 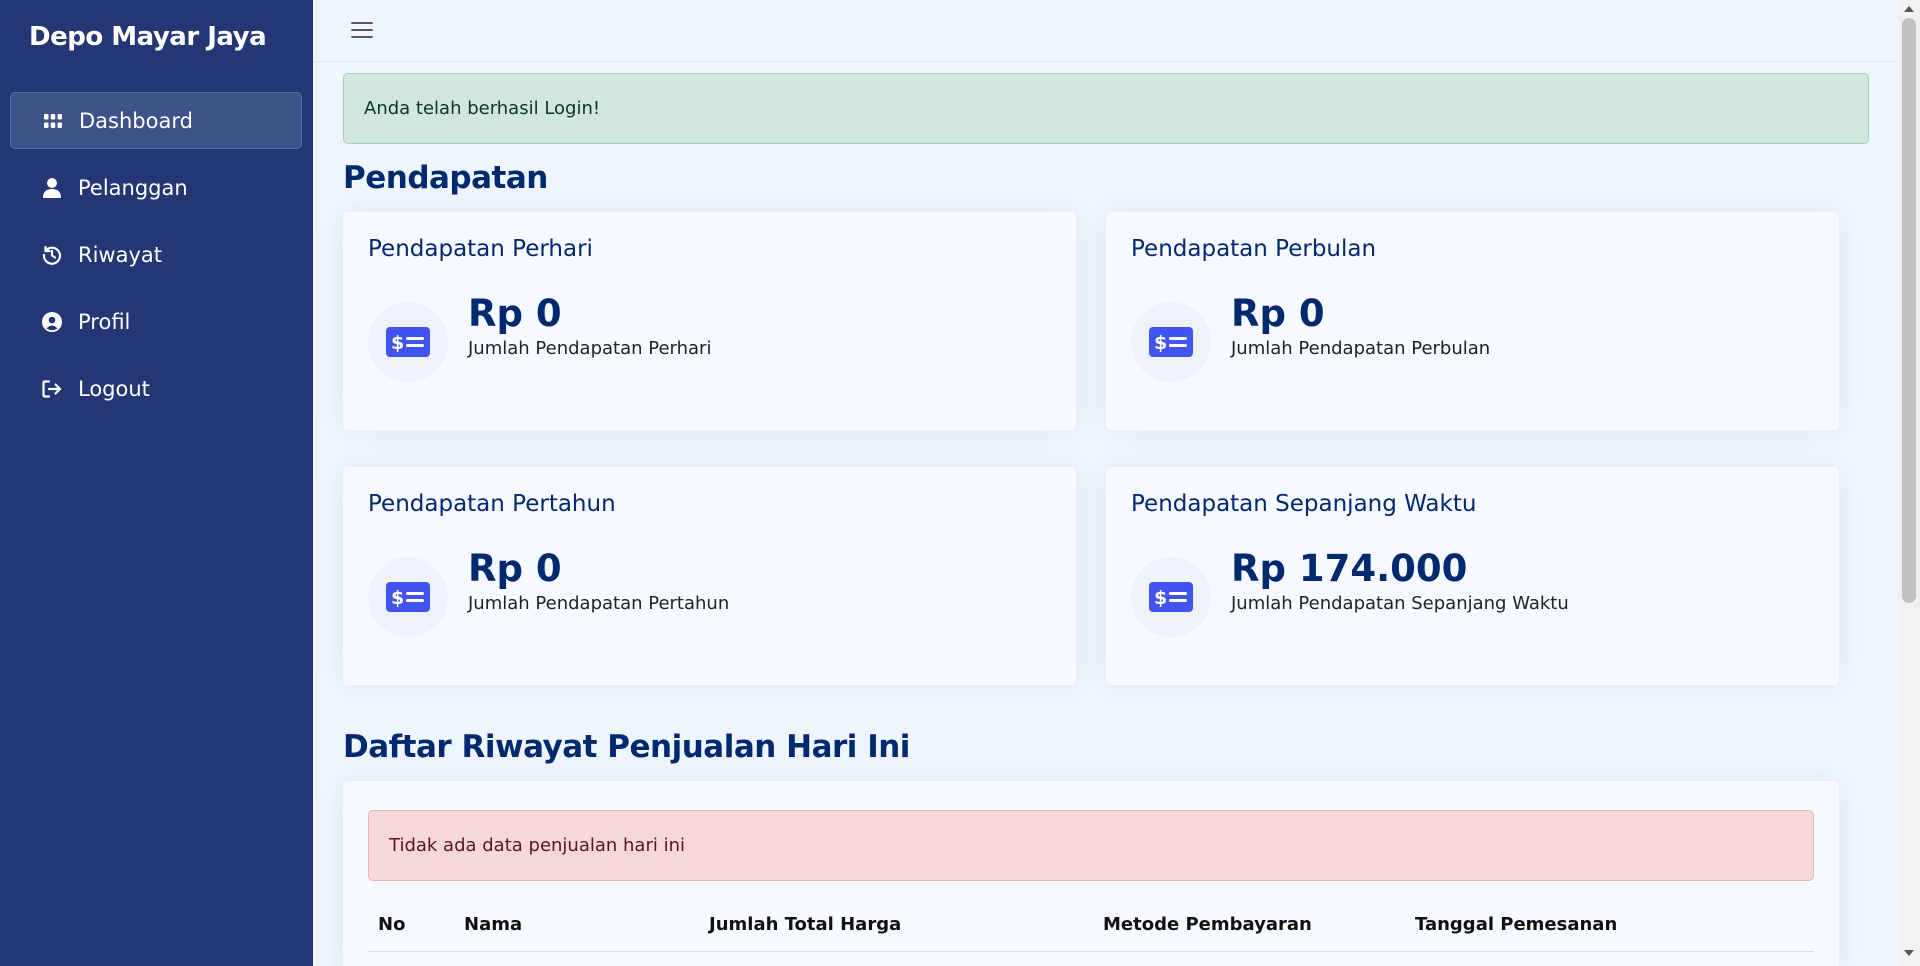 What do you see at coordinates (537, 845) in the screenshot?
I see `alert-text: Tidak ada data penjualan hari ini` at bounding box center [537, 845].